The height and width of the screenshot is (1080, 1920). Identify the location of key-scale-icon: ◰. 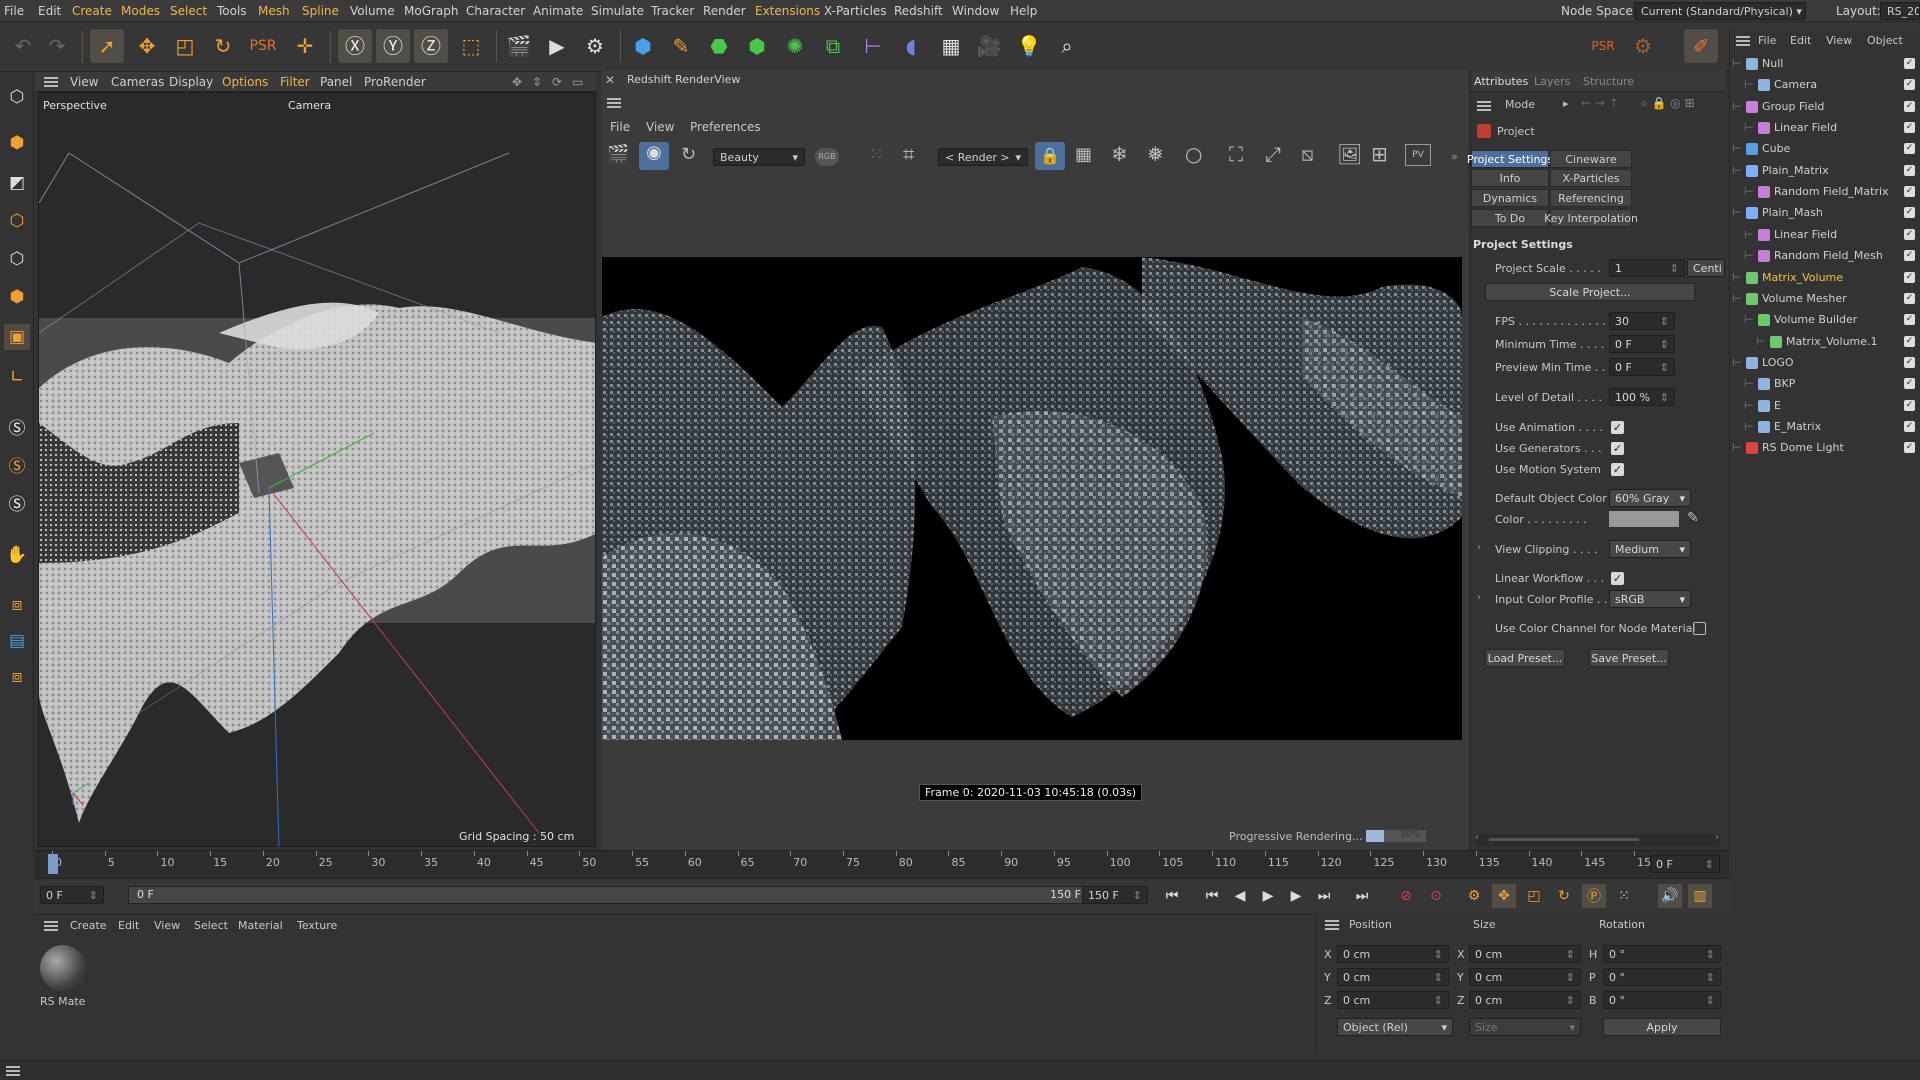
(1534, 896).